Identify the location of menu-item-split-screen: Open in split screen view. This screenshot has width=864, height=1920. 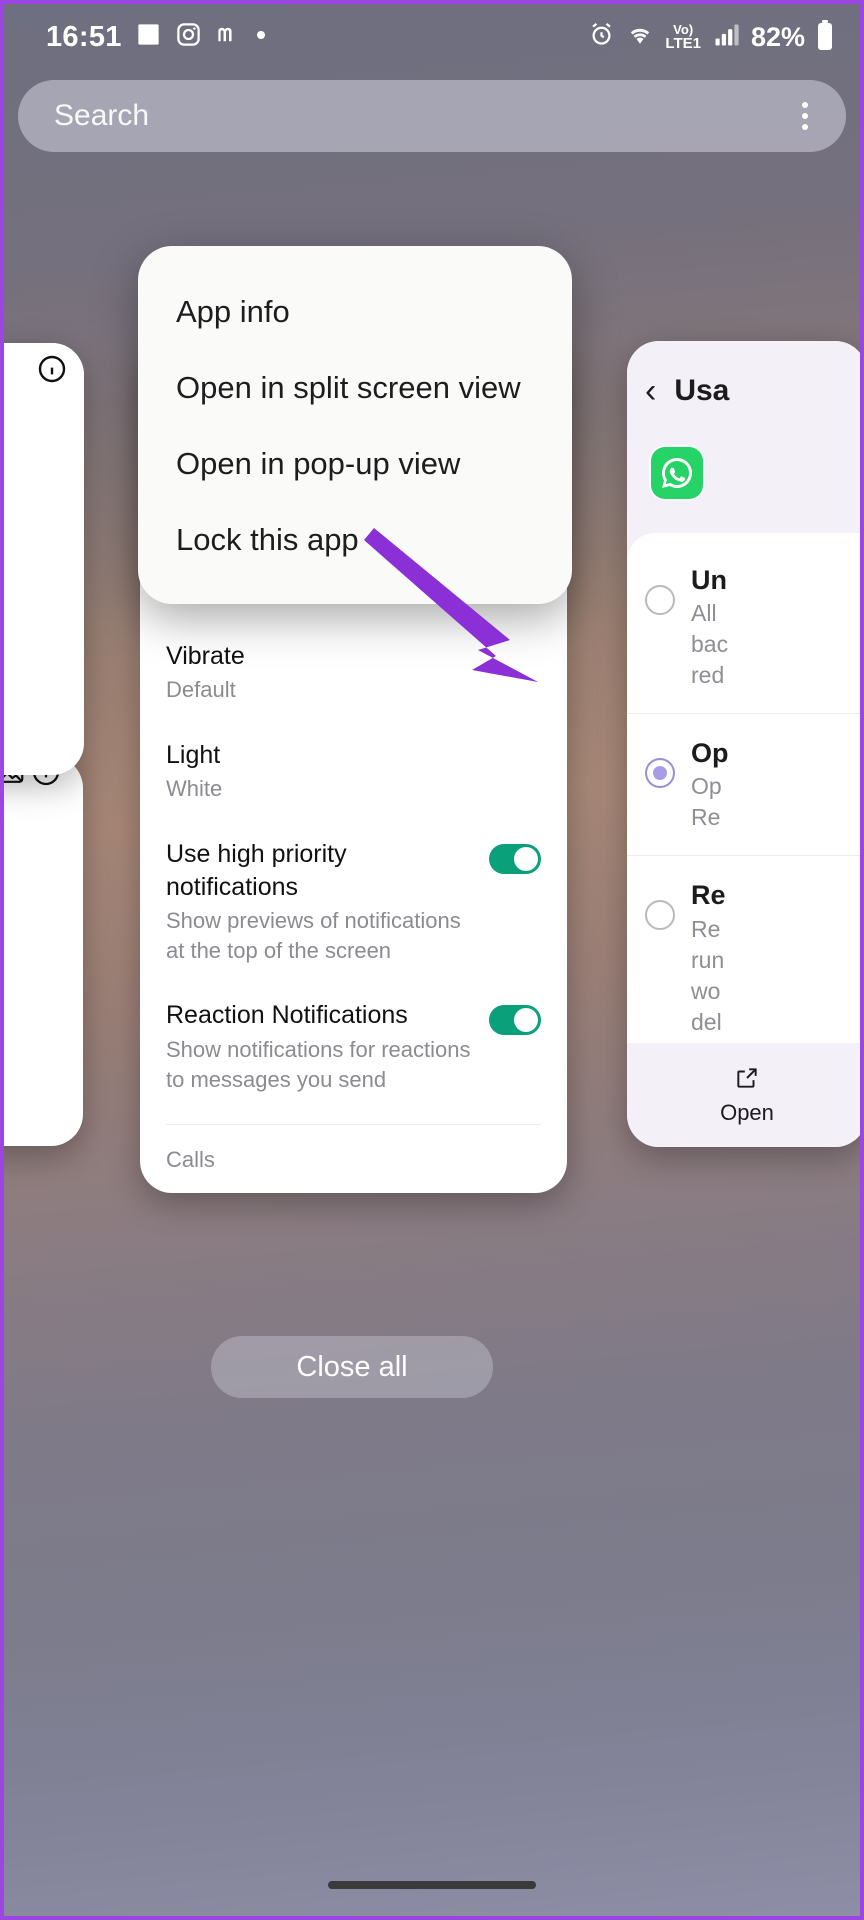
(355, 388).